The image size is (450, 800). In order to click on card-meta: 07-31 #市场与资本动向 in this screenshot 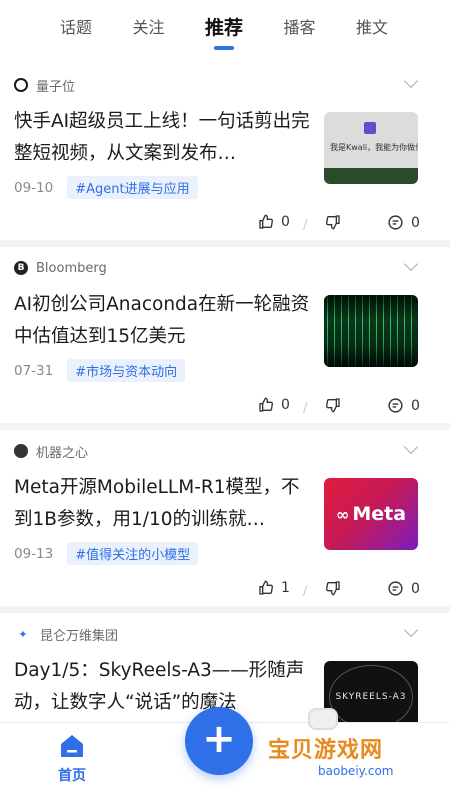, I will do `click(100, 370)`.